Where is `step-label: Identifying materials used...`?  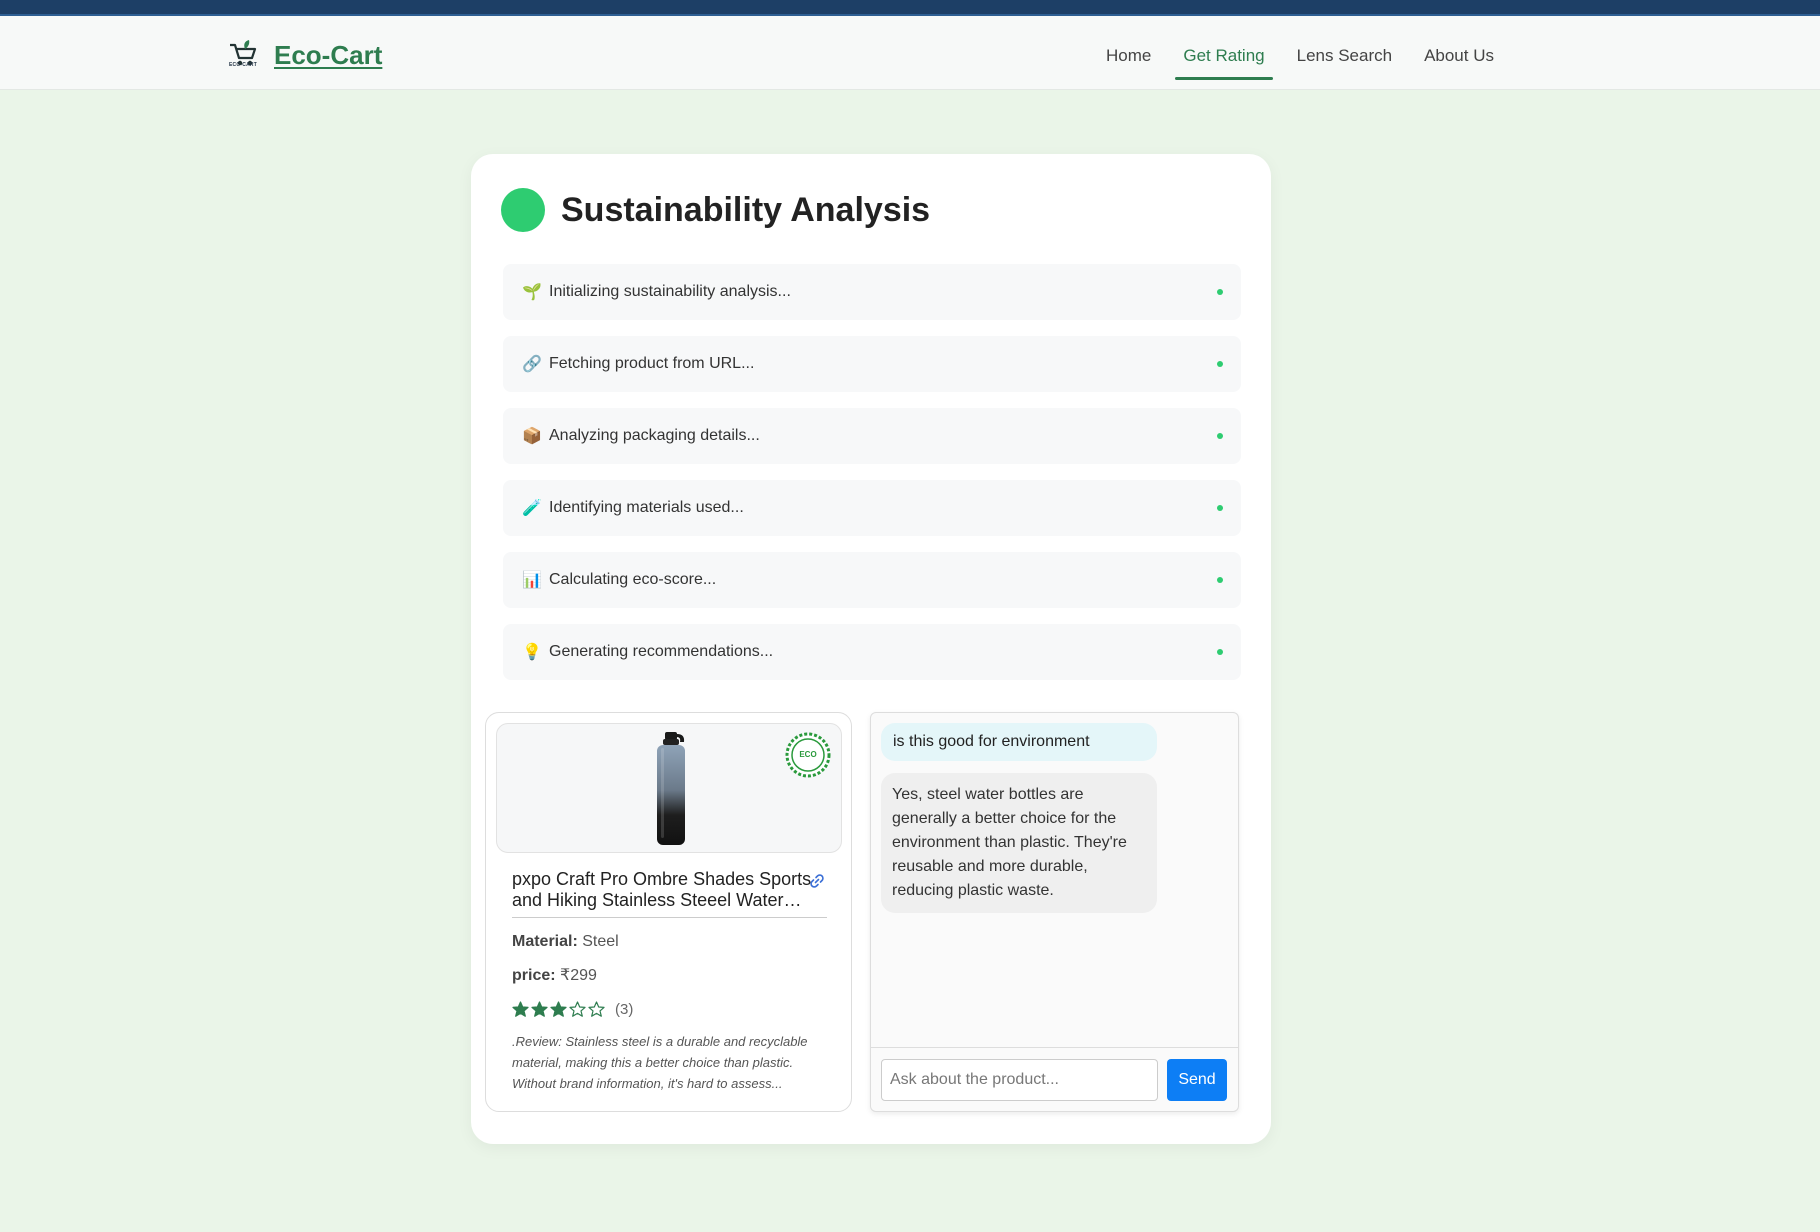 step-label: Identifying materials used... is located at coordinates (646, 507).